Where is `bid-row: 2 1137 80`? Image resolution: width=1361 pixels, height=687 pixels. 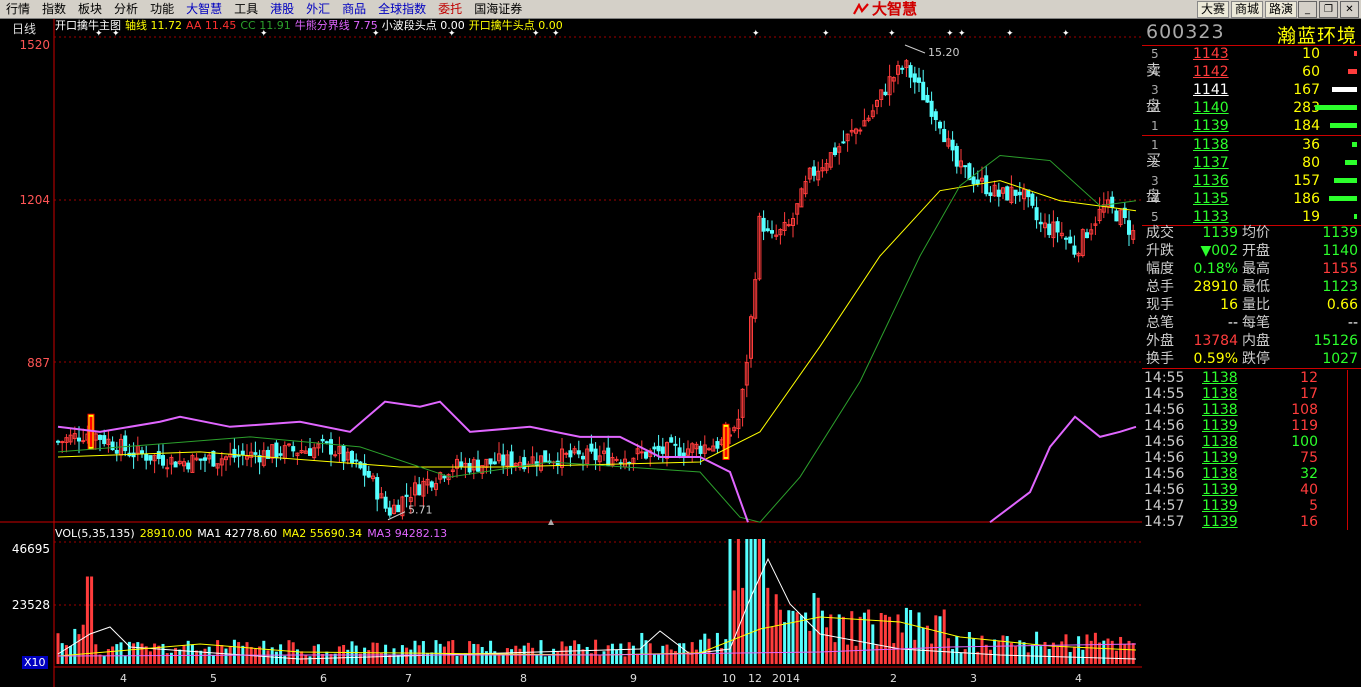
bid-row: 2 1137 80 is located at coordinates (1251, 163).